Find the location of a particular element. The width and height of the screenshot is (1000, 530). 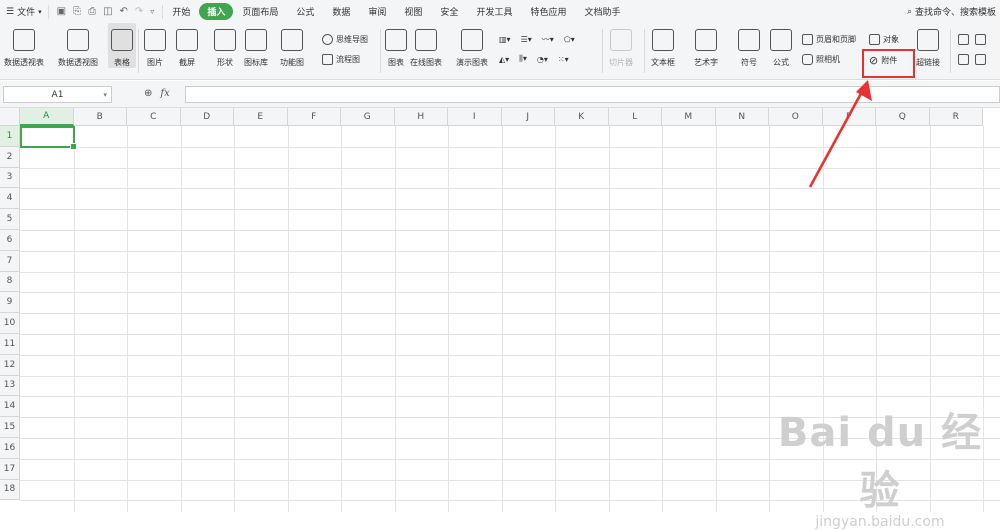

watermark-url: jingyan.baidu.com is located at coordinates (880, 522).